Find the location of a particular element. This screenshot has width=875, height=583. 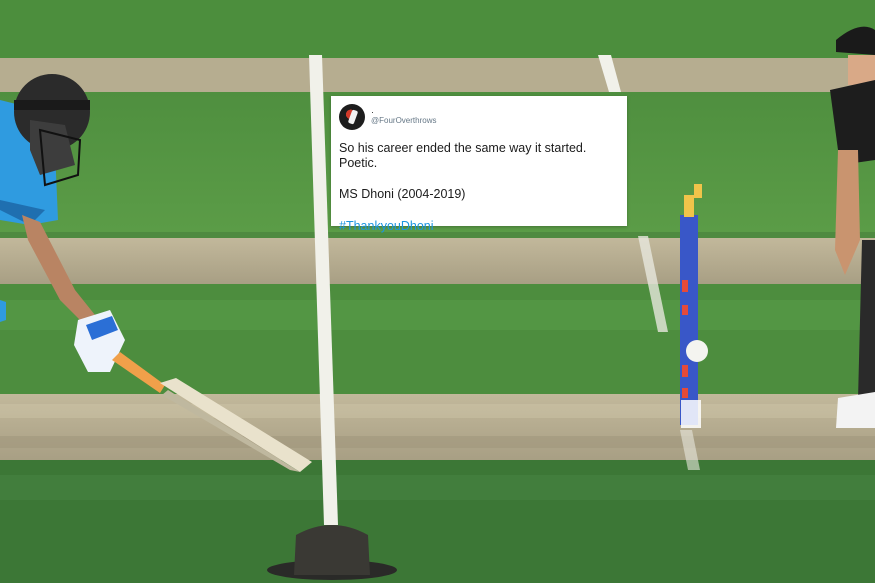

cricket-ball is located at coordinates (697, 351).